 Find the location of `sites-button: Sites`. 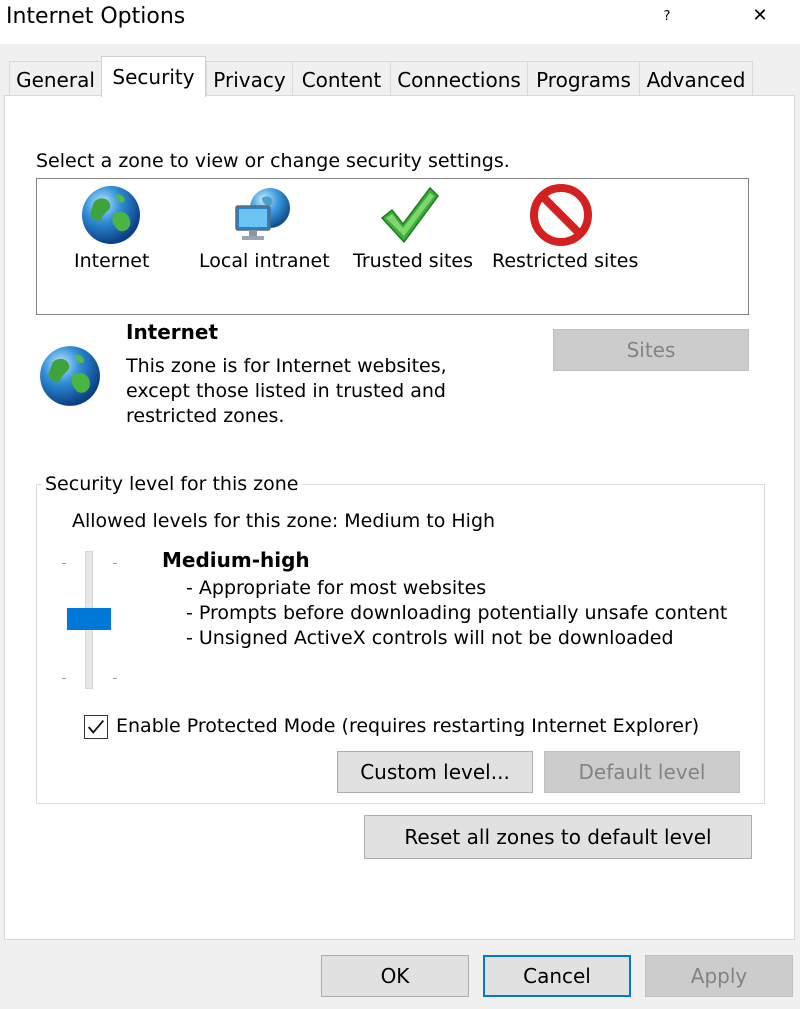

sites-button: Sites is located at coordinates (651, 350).